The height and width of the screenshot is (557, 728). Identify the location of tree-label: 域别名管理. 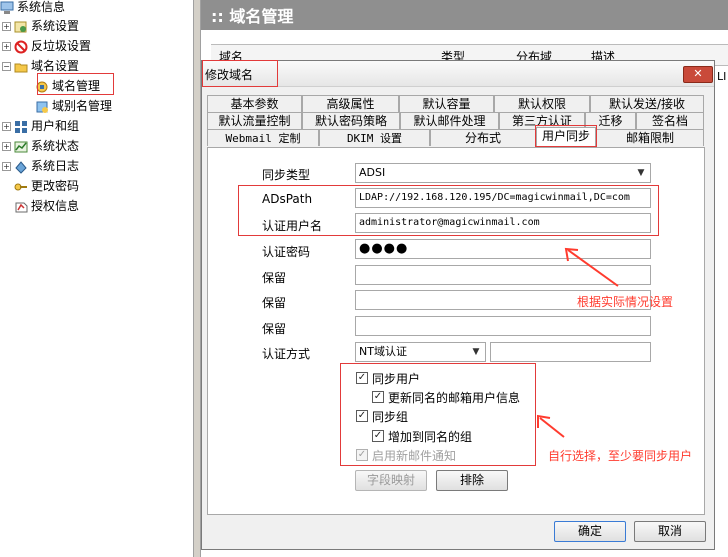
(82, 106).